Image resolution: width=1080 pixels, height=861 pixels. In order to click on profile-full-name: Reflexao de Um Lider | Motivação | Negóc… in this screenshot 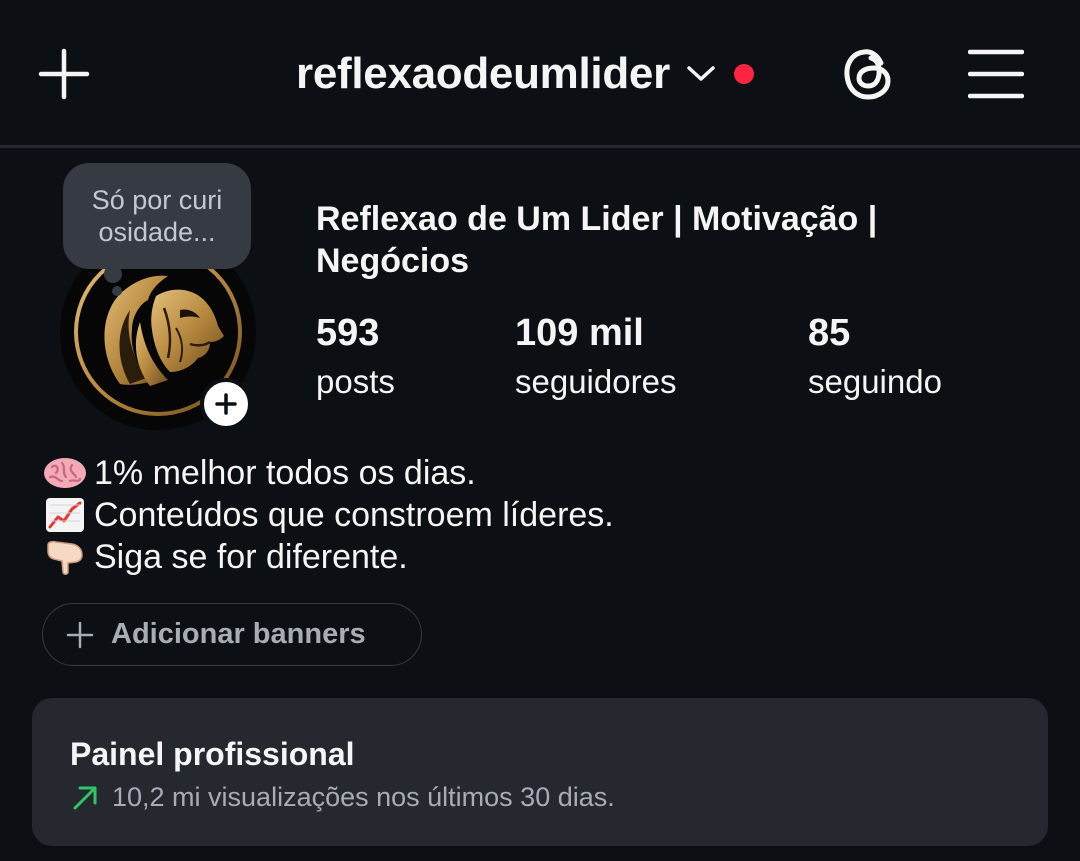, I will do `click(597, 240)`.